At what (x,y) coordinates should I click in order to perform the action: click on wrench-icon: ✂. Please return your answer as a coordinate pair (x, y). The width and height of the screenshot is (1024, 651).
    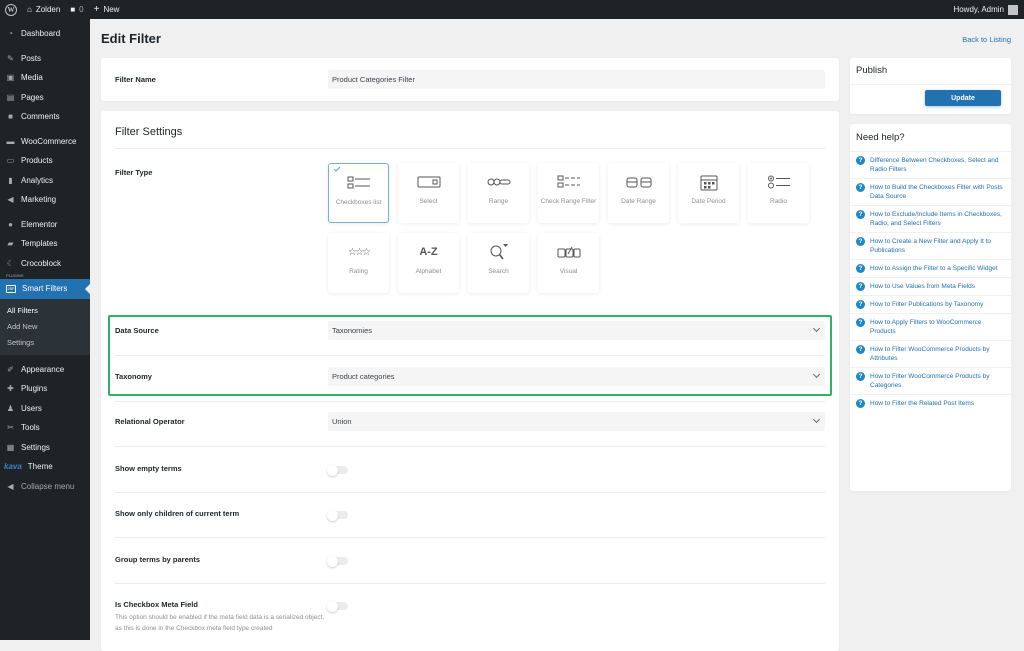
    Looking at the image, I should click on (10, 428).